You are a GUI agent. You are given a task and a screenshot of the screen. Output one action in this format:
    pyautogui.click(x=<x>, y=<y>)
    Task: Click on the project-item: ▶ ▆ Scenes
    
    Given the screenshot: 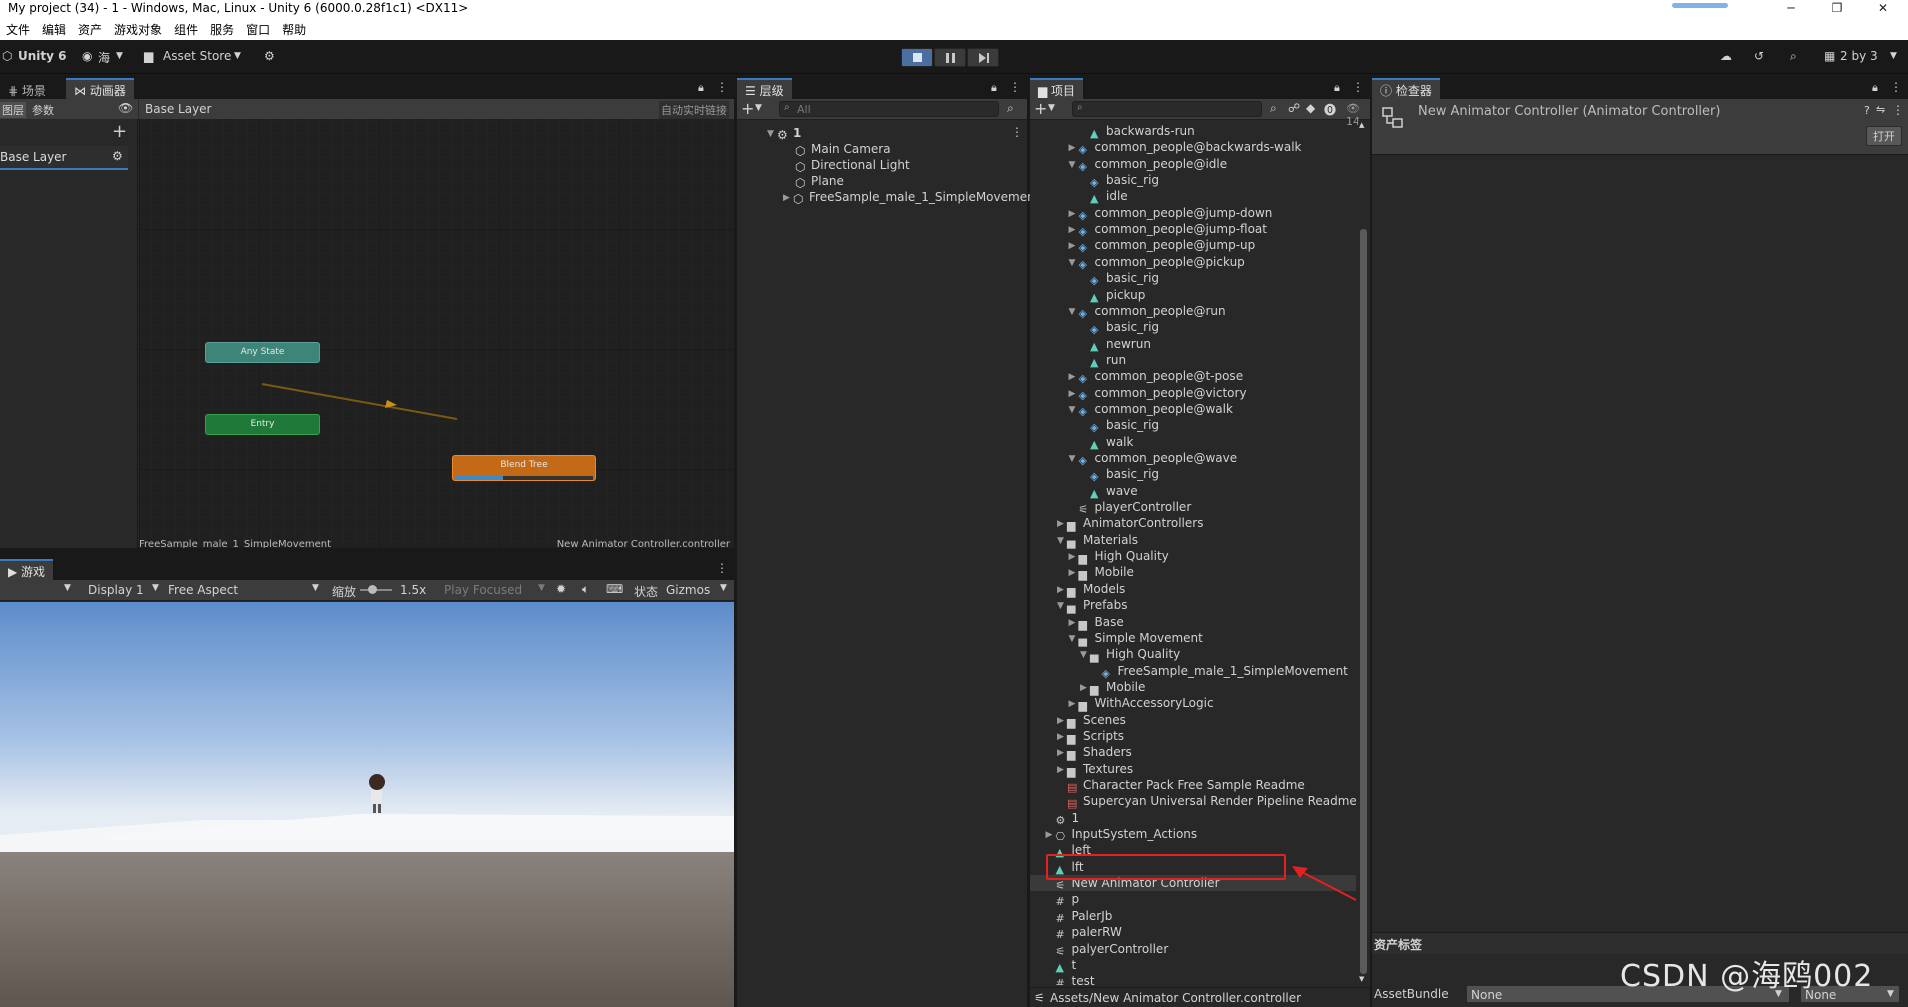 What is the action you would take?
    pyautogui.click(x=1193, y=720)
    